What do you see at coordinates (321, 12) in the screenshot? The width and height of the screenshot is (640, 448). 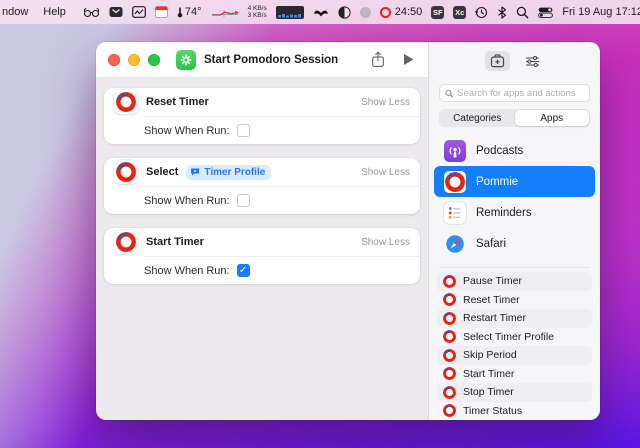 I see `bartender-icon` at bounding box center [321, 12].